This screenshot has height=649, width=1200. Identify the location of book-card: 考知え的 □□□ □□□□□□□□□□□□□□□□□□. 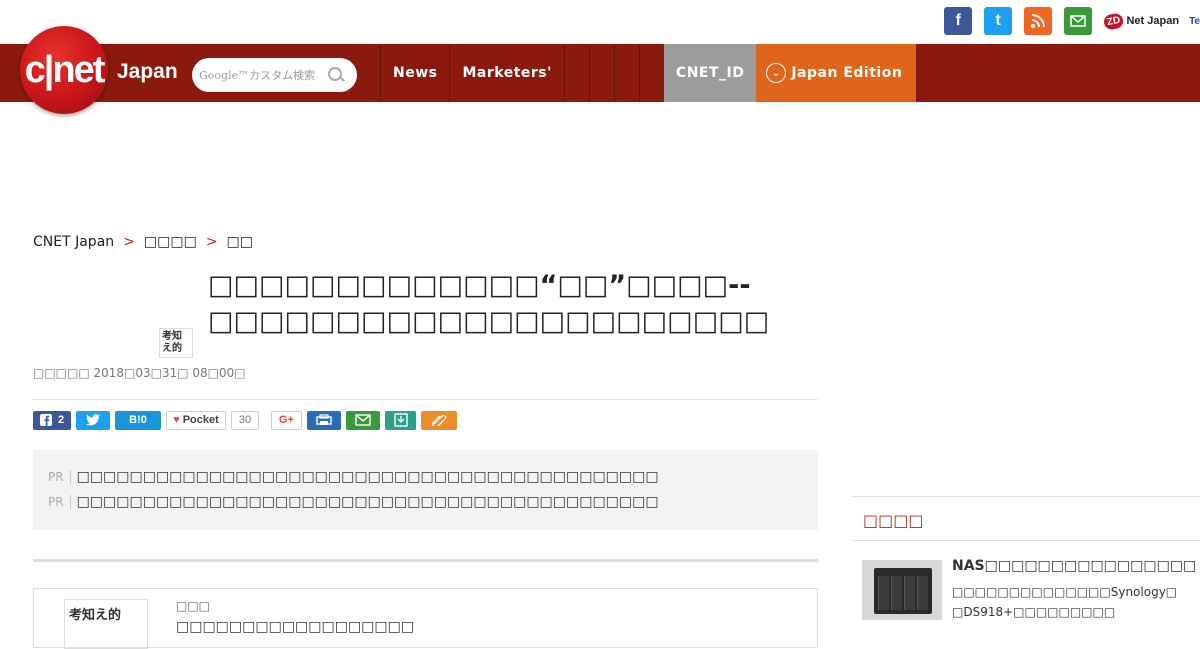
(425, 618).